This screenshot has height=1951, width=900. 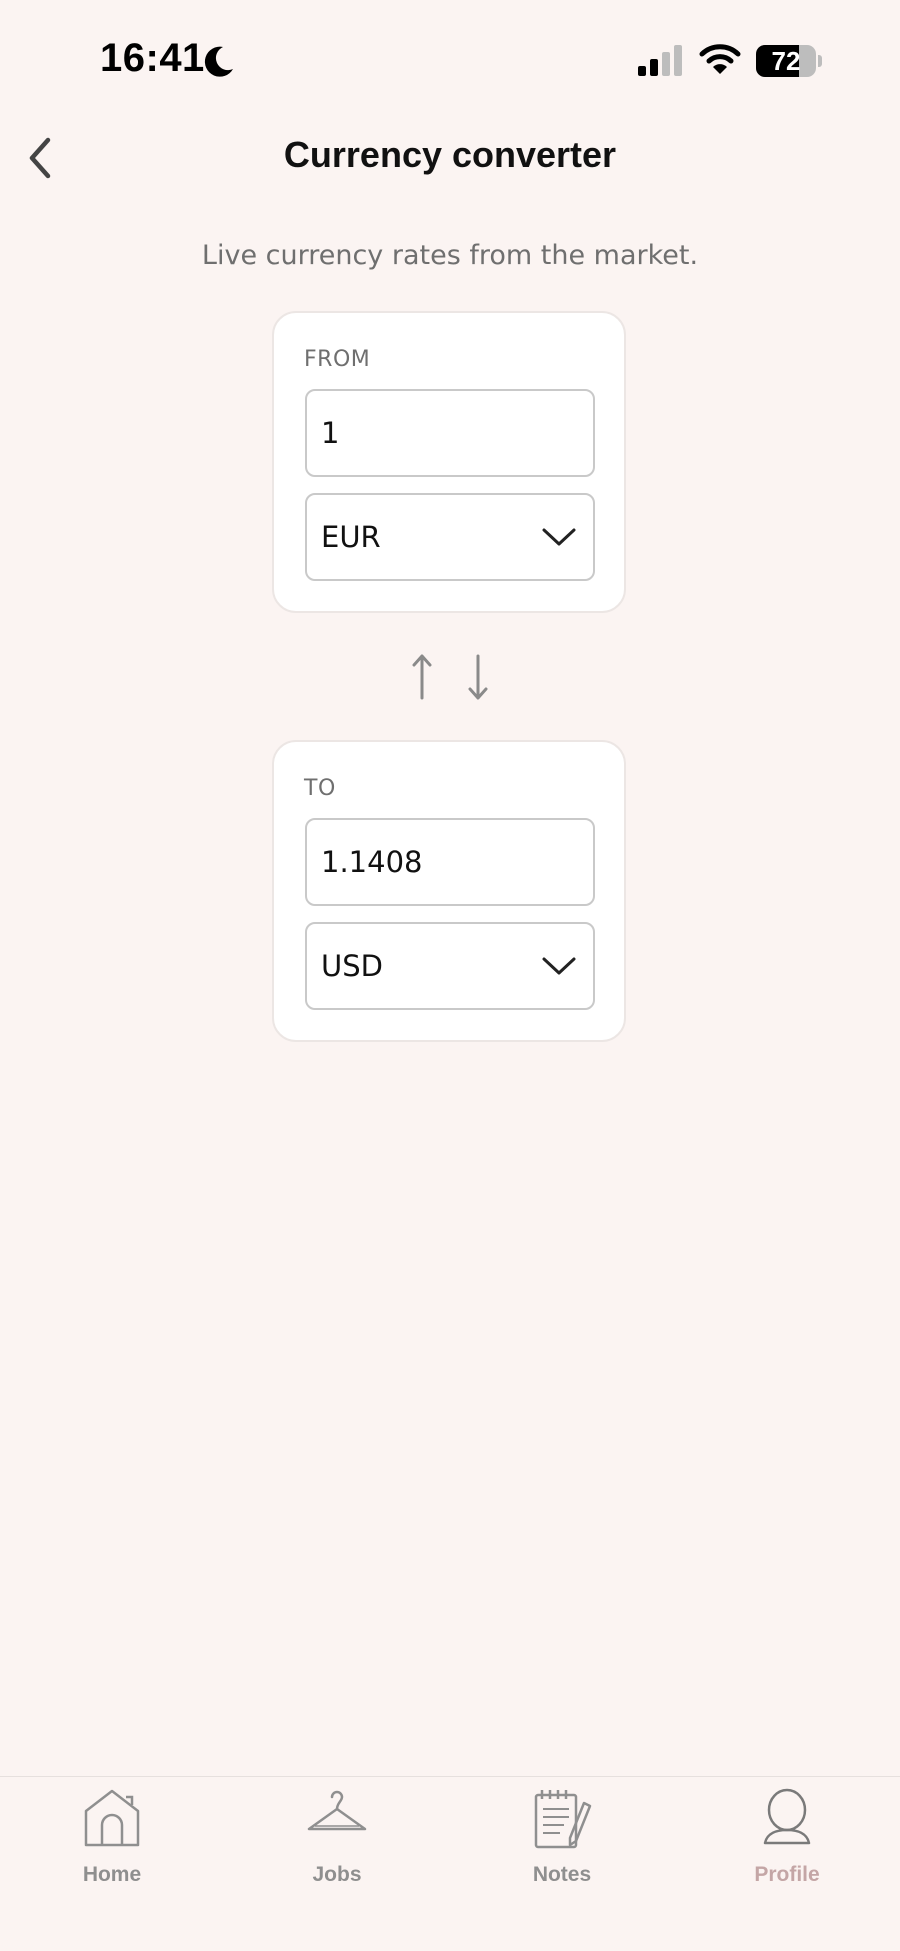 I want to click on status-time: 16:41, so click(x=152, y=58).